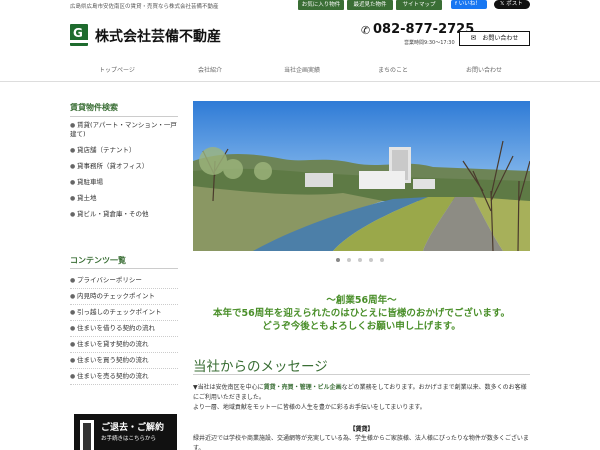 The image size is (600, 450). What do you see at coordinates (484, 69) in the screenshot?
I see `nav-item-contact: お問い合わせ` at bounding box center [484, 69].